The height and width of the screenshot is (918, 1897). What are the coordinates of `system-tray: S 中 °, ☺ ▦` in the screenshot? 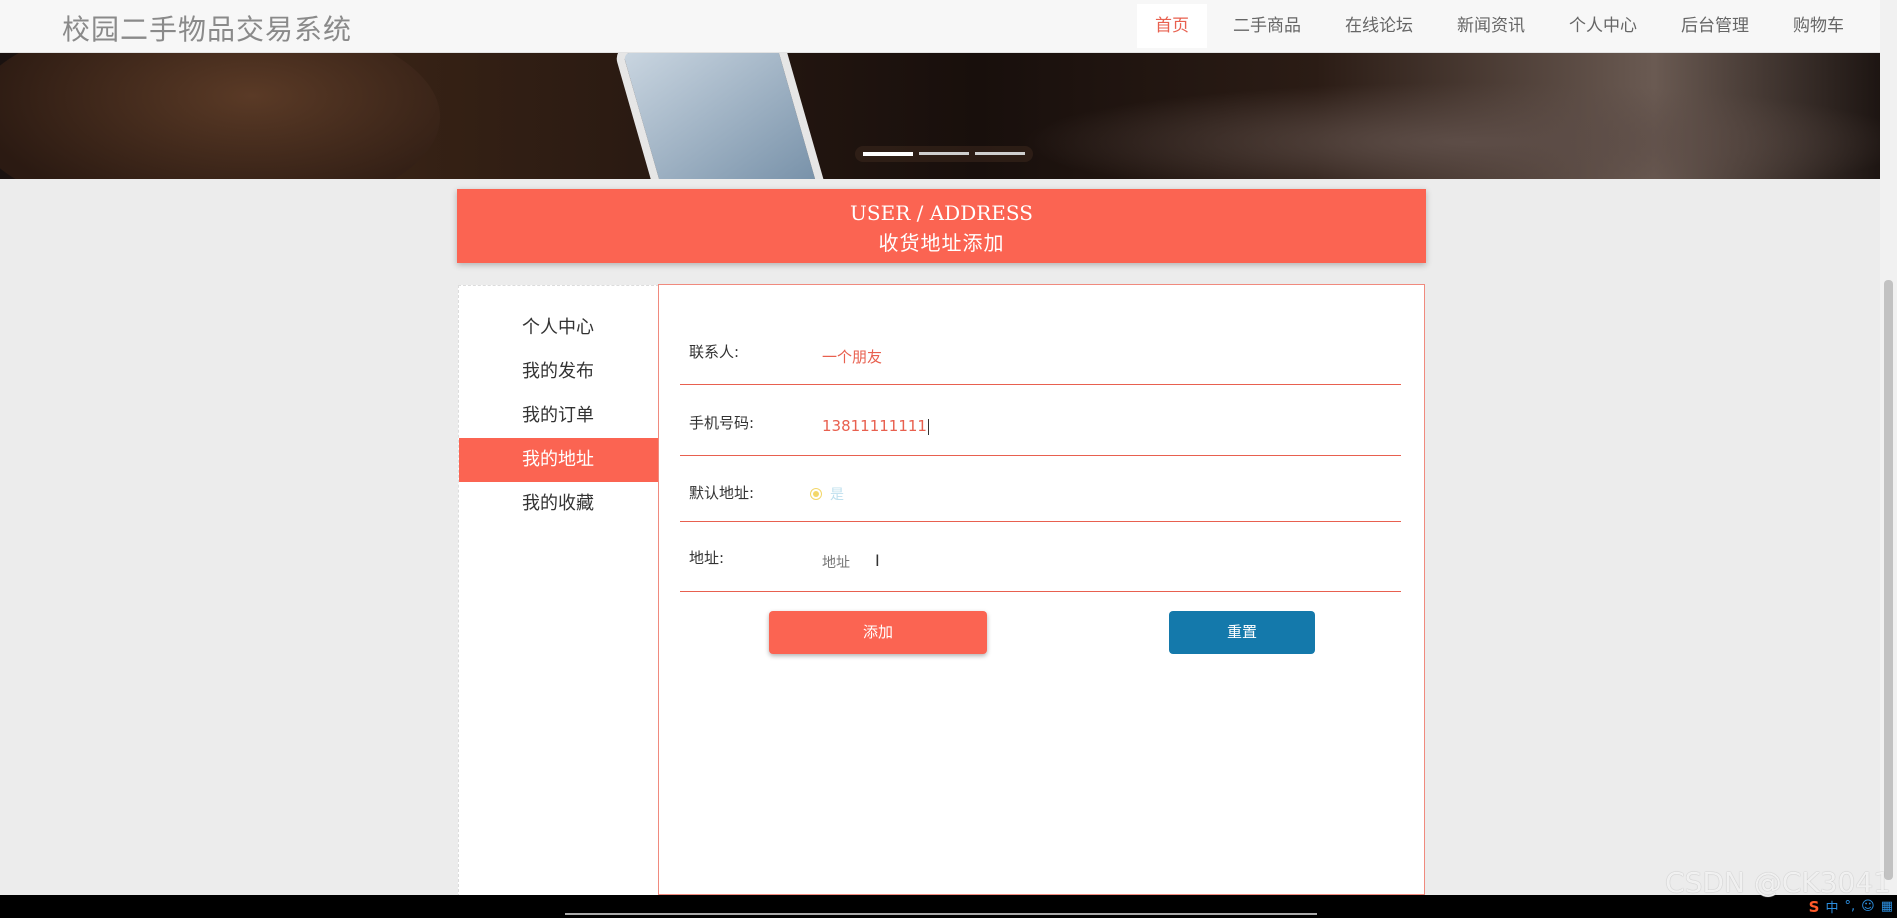 It's located at (1851, 907).